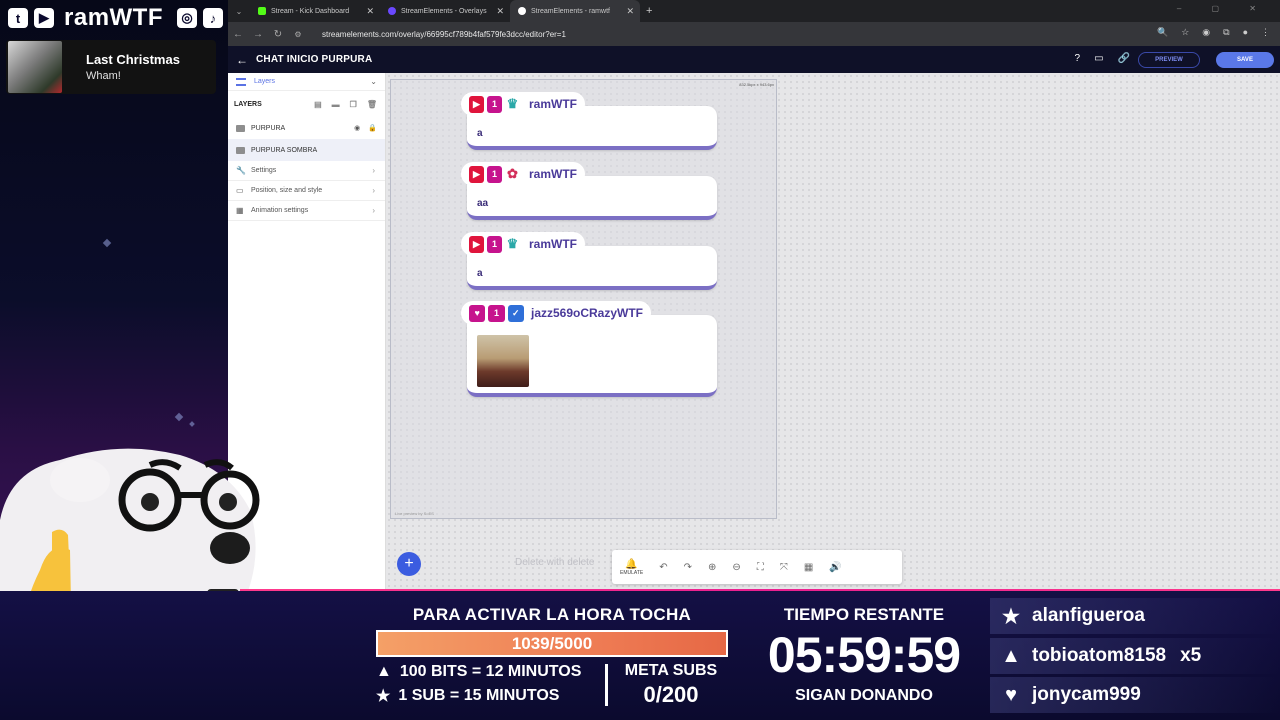  What do you see at coordinates (589, 191) in the screenshot?
I see `chat-message: ▶ 1 ✿ ramWTF aa` at bounding box center [589, 191].